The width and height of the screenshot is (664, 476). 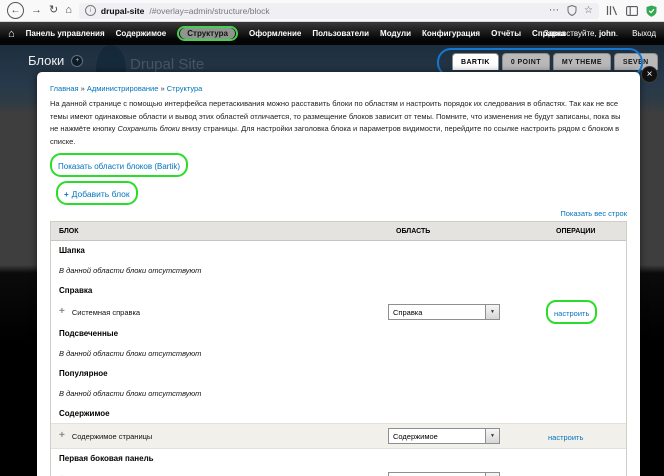 What do you see at coordinates (36, 10) in the screenshot?
I see `forward-button: →` at bounding box center [36, 10].